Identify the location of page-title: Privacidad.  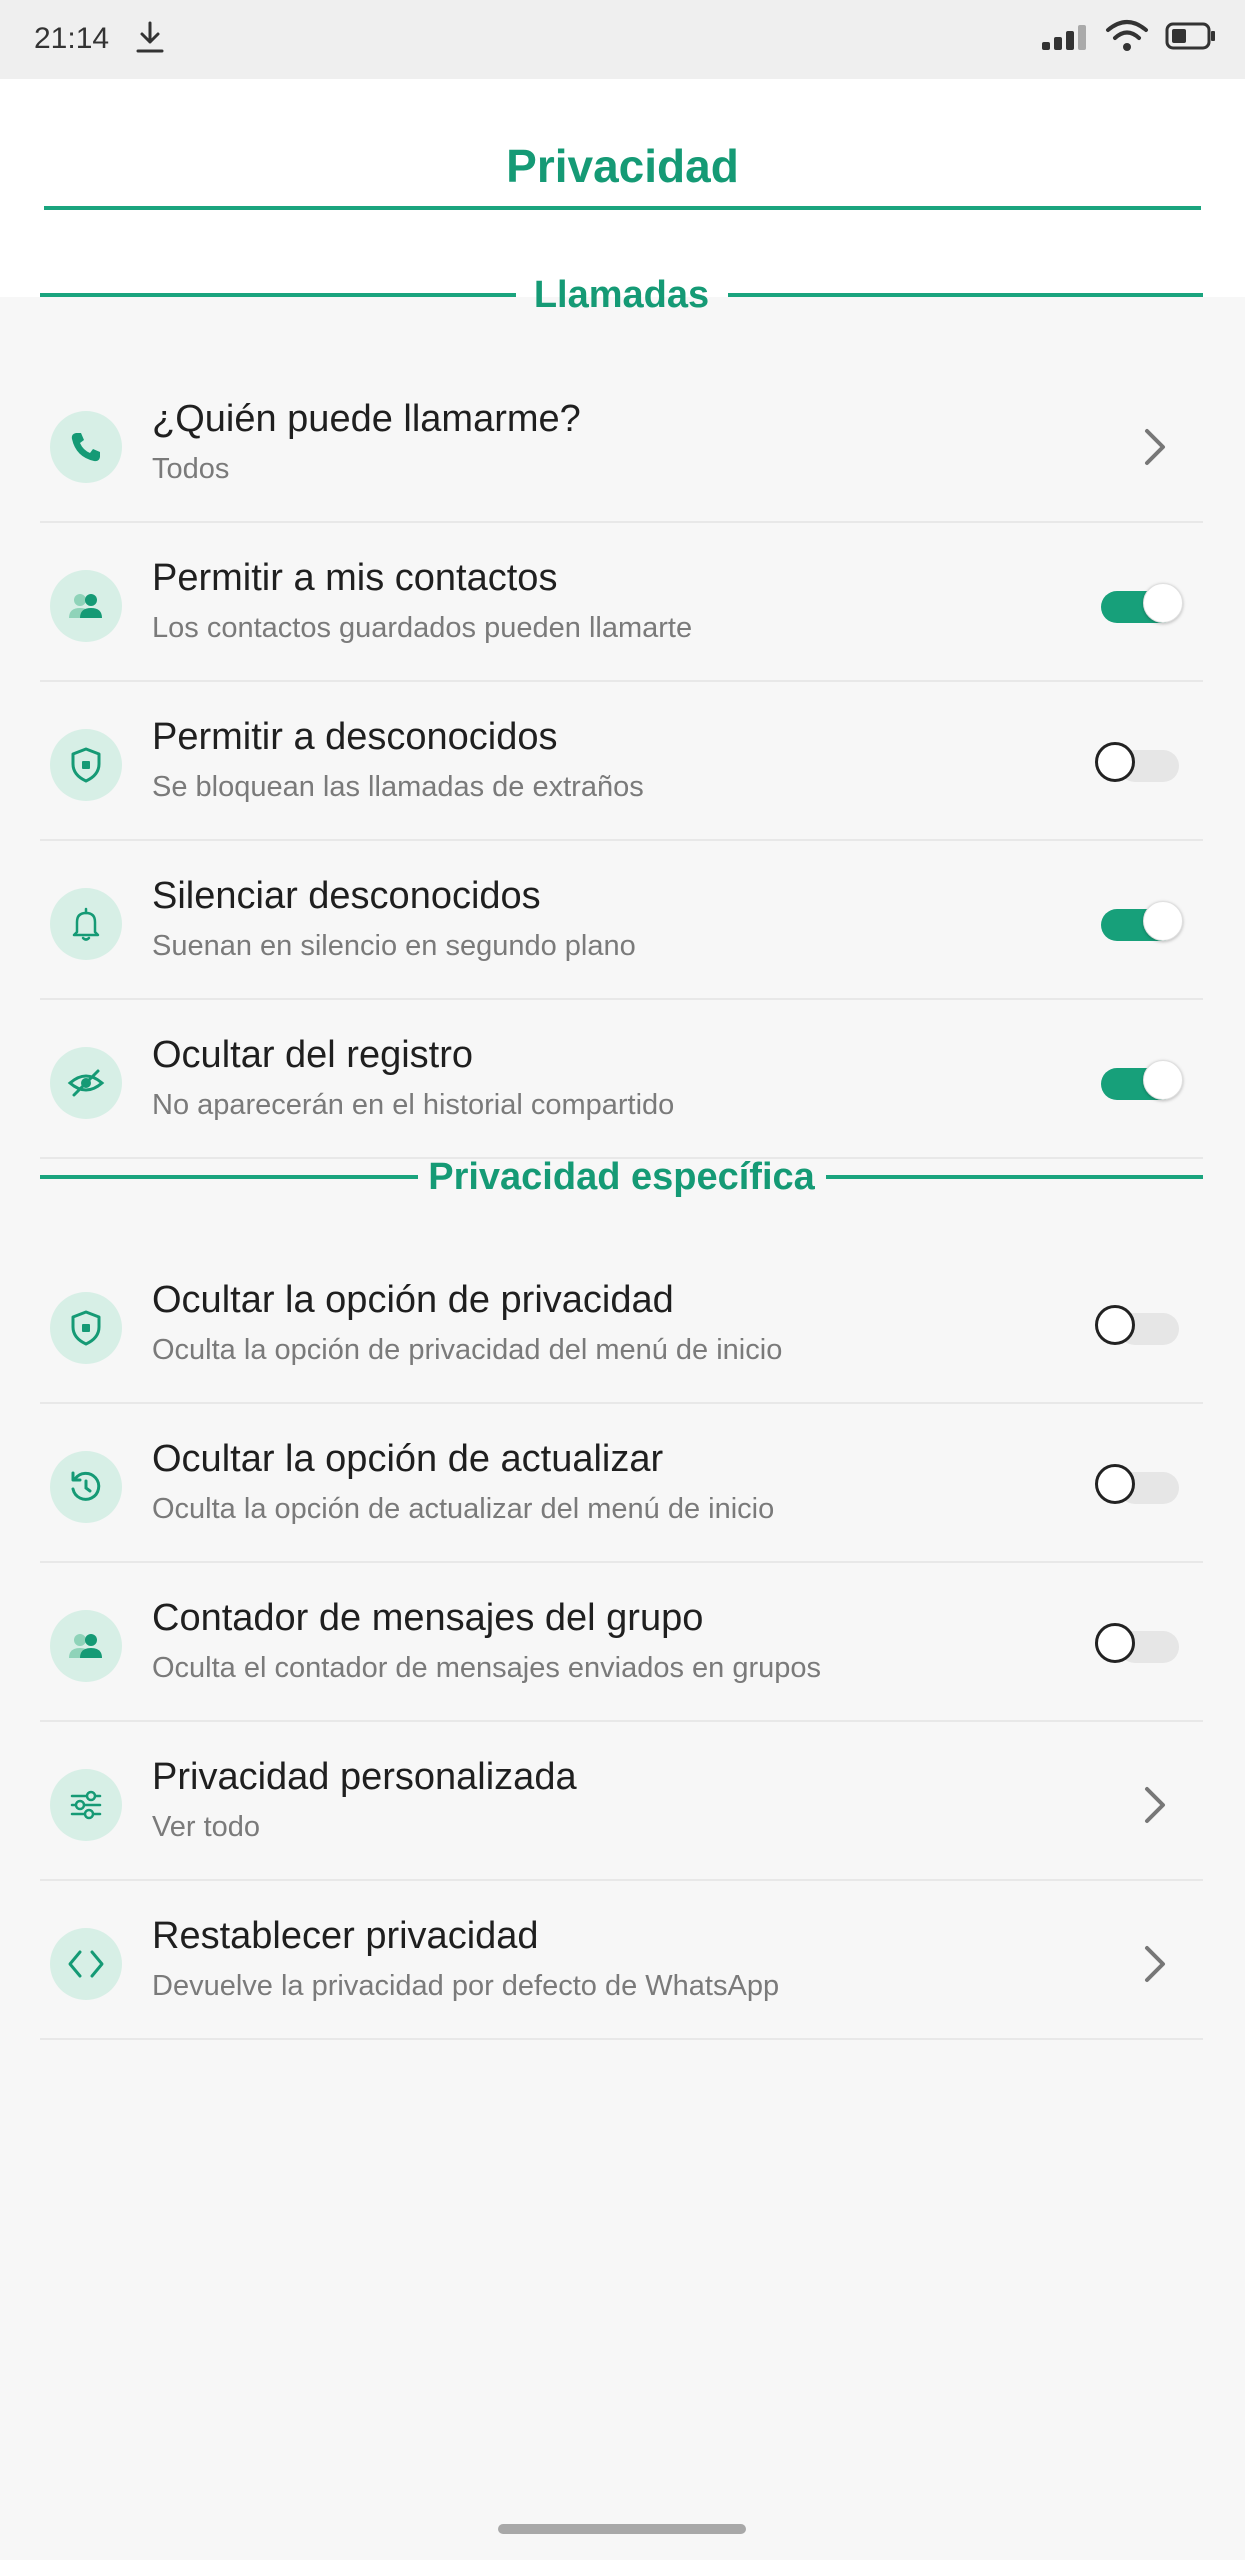
(622, 166).